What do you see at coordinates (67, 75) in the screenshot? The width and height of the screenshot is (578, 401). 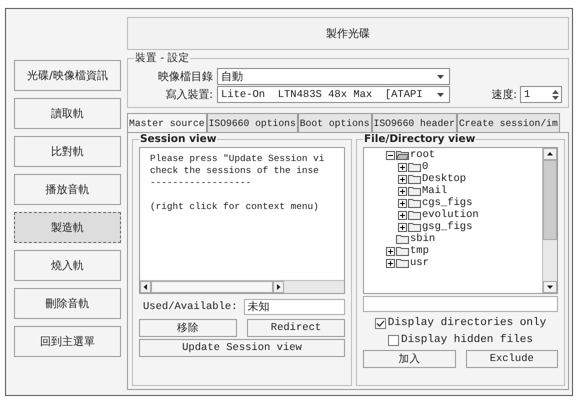 I see `nav-button: 光碟/映像檔資訊` at bounding box center [67, 75].